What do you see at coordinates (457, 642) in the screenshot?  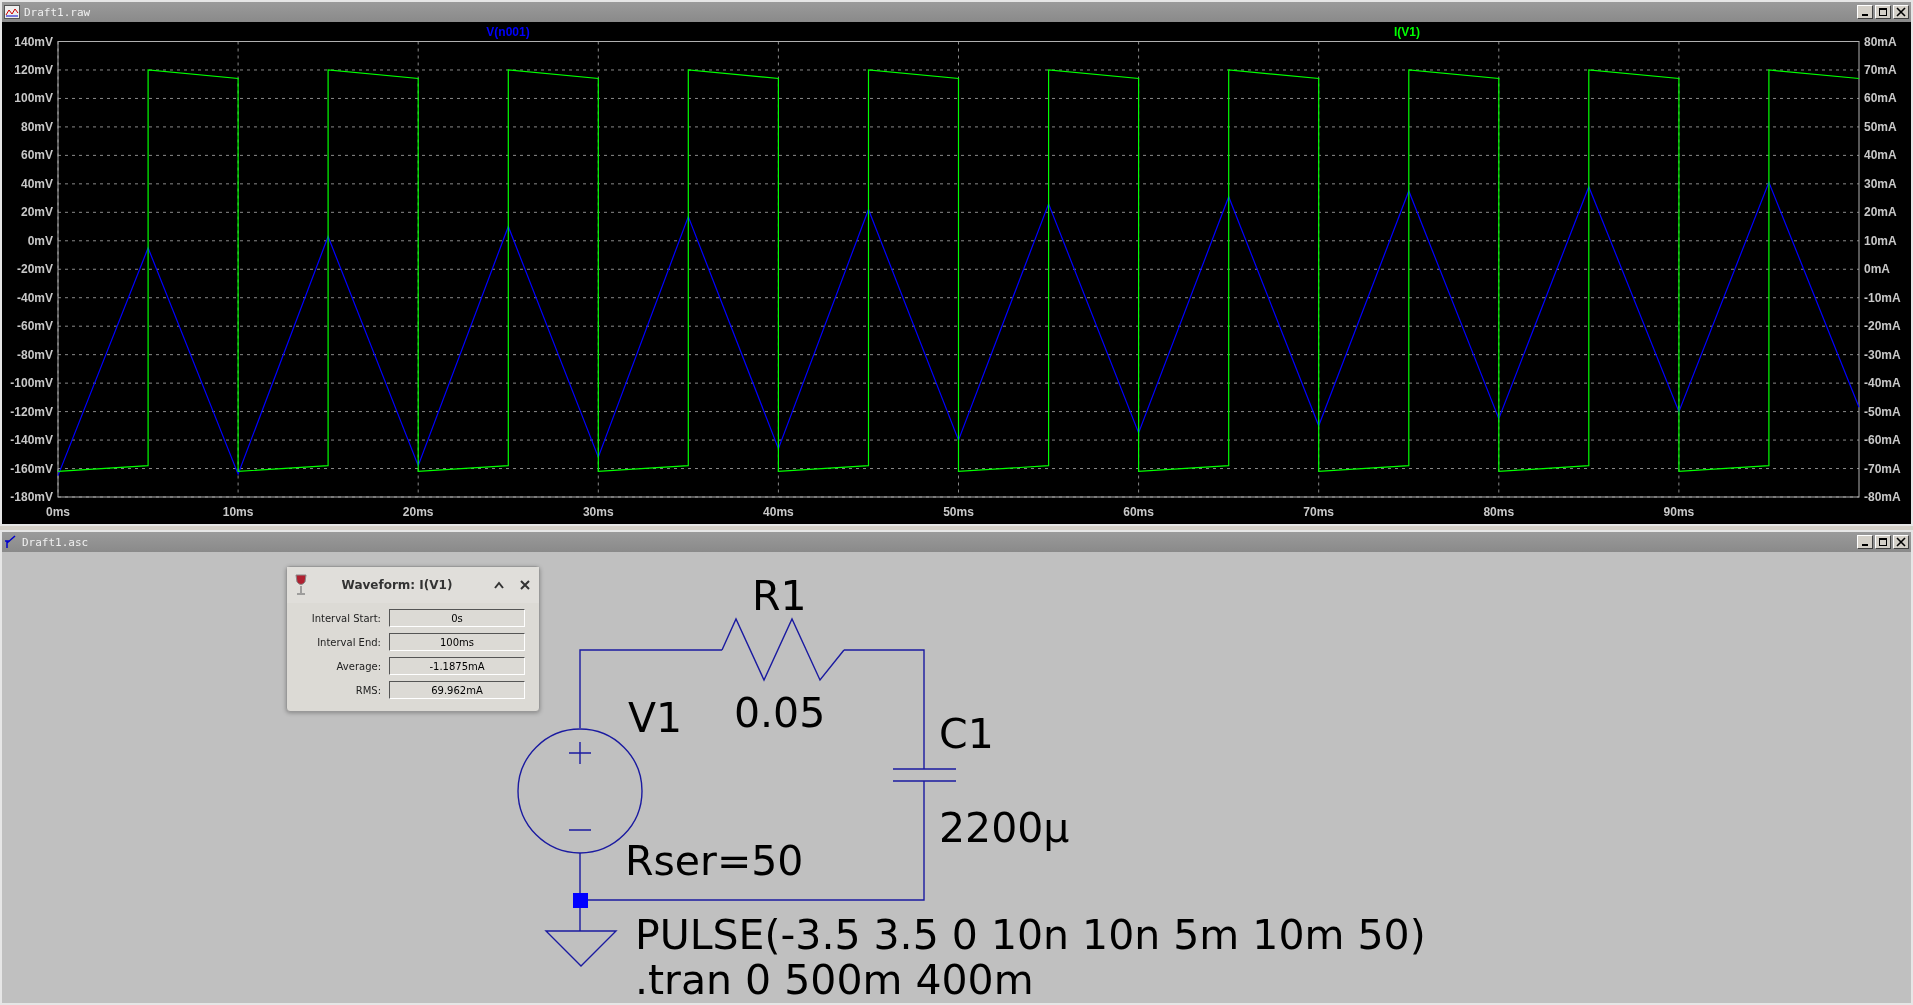 I see `value-field: 100ms` at bounding box center [457, 642].